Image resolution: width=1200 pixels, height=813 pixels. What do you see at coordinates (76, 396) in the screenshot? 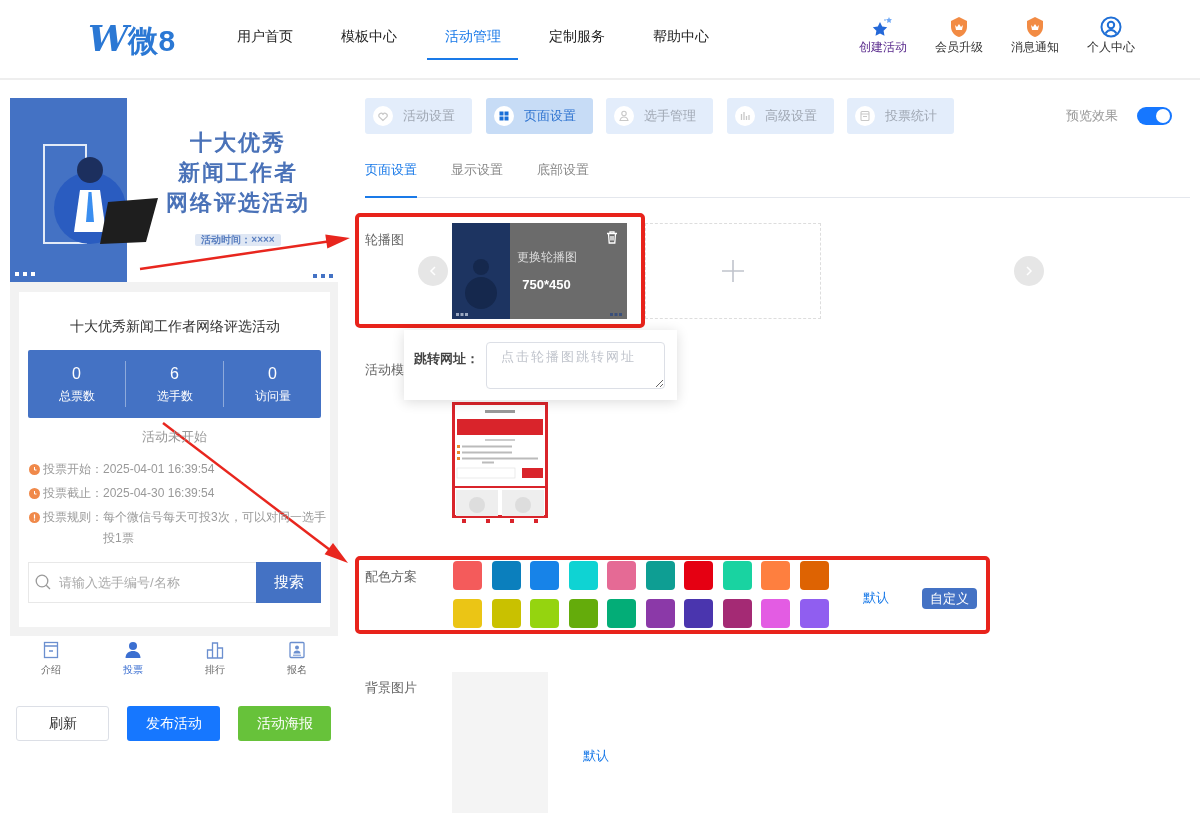
I see `stat-label: 总票数` at bounding box center [76, 396].